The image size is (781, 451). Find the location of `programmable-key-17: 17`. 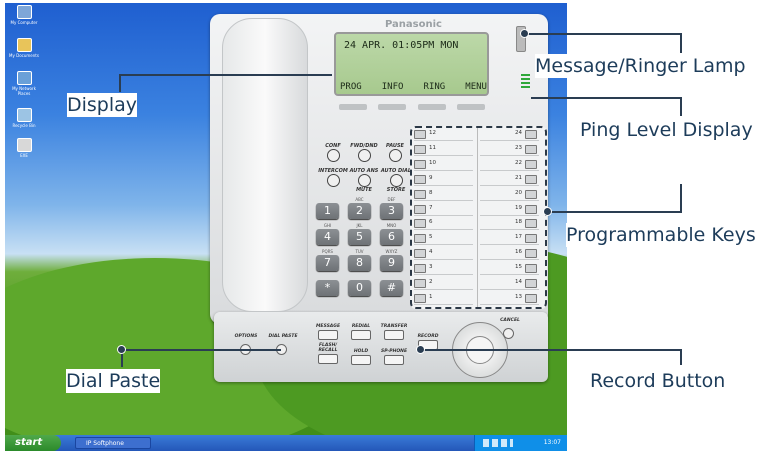

programmable-key-17: 17 is located at coordinates (509, 239).